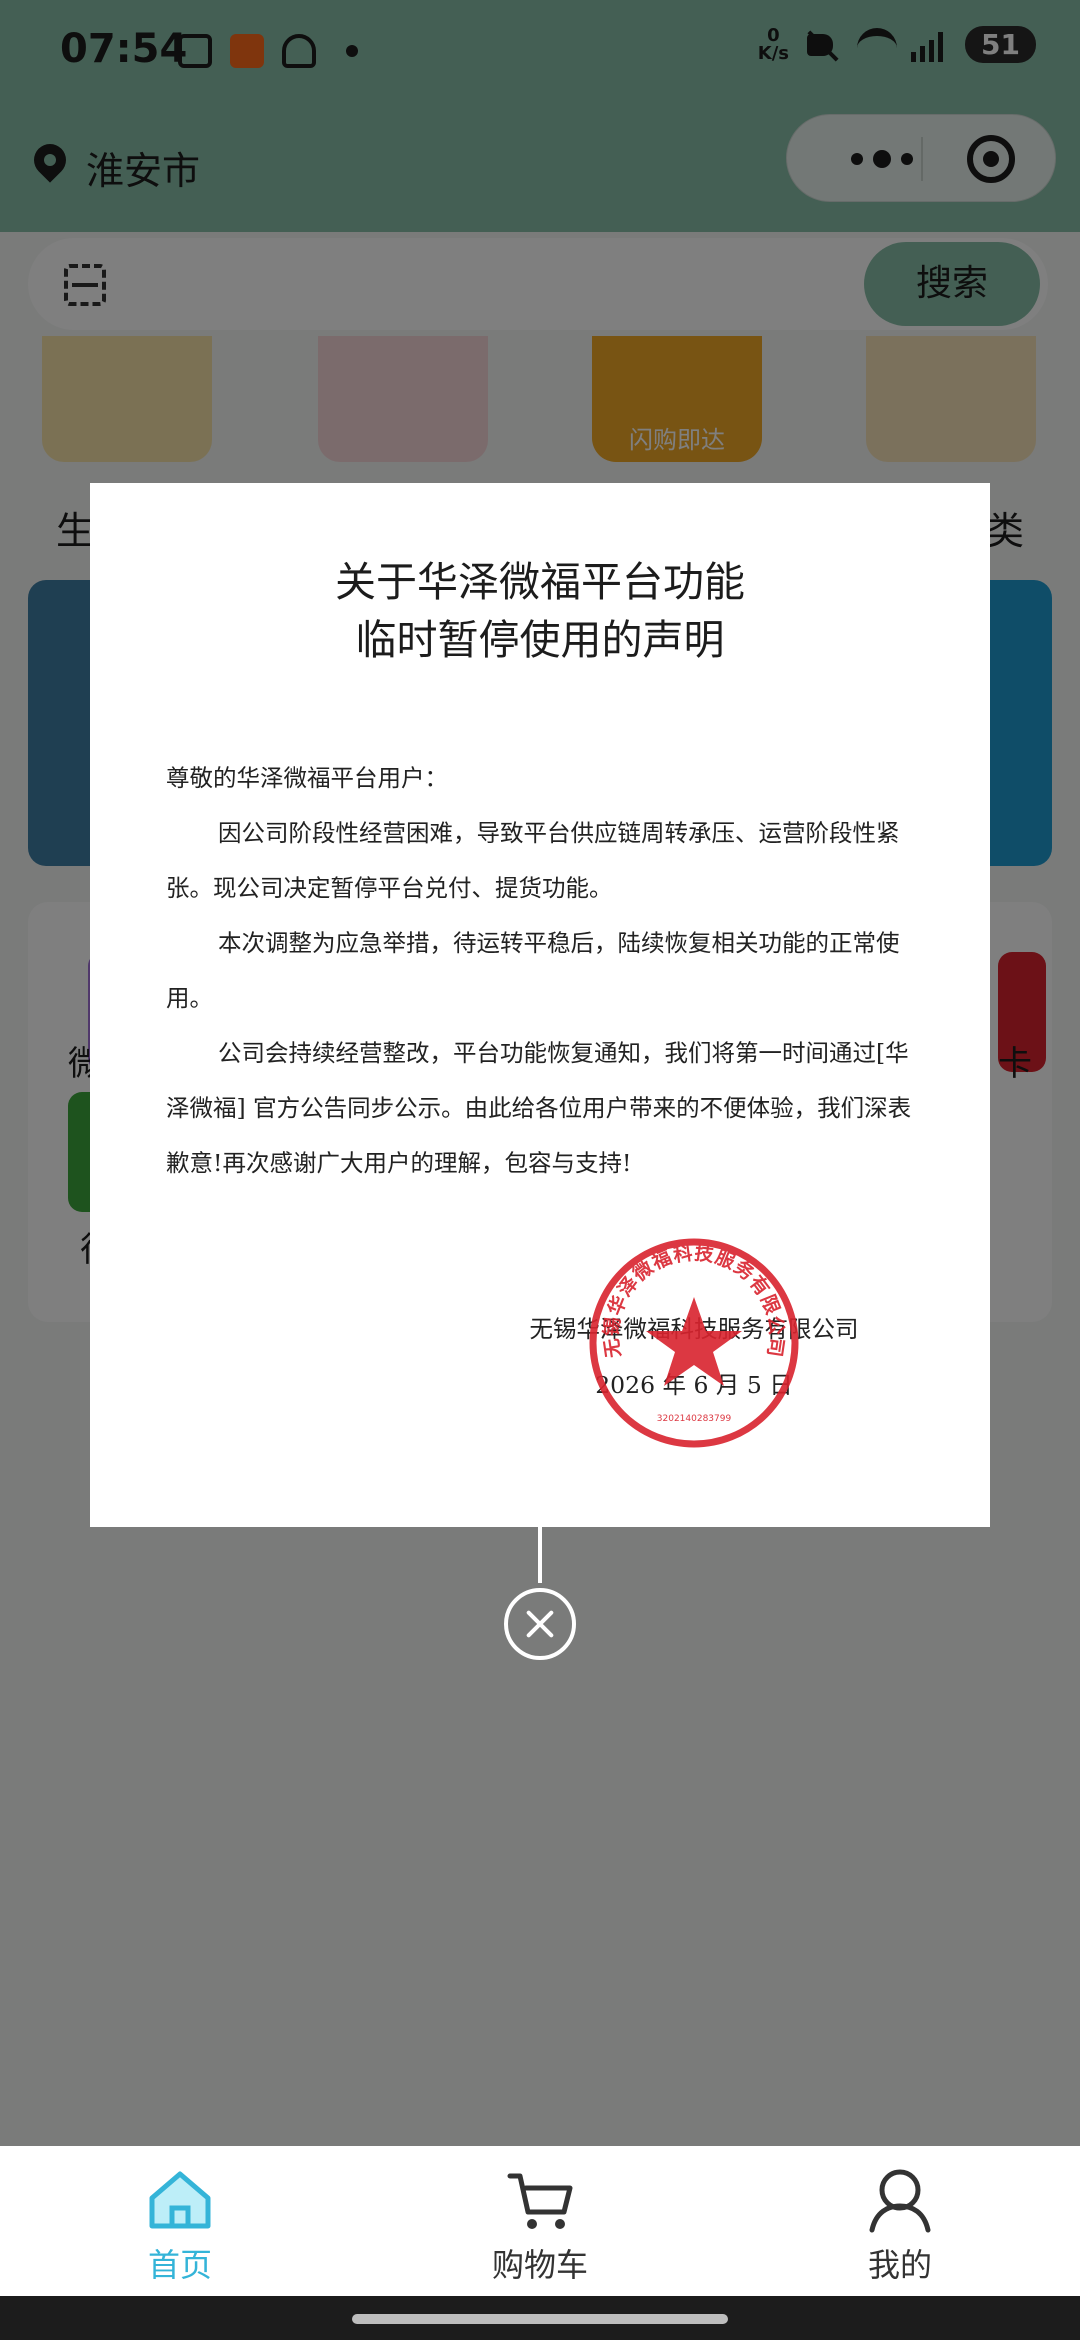 This screenshot has width=1080, height=2340. I want to click on notice-paragraph: 本次调整为应急举措，待运转平稳后，陆续恢复相关功能的正常使用。, so click(533, 970).